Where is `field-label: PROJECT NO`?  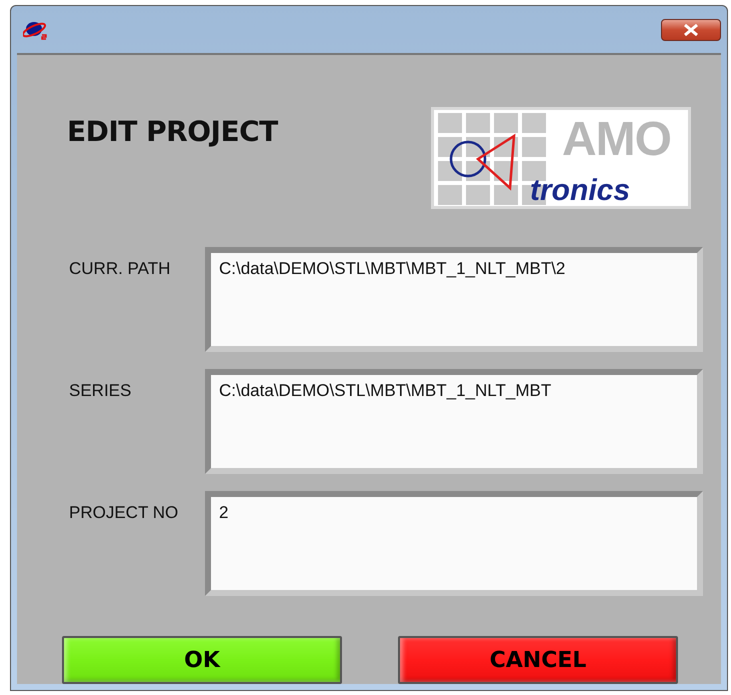
field-label: PROJECT NO is located at coordinates (124, 512).